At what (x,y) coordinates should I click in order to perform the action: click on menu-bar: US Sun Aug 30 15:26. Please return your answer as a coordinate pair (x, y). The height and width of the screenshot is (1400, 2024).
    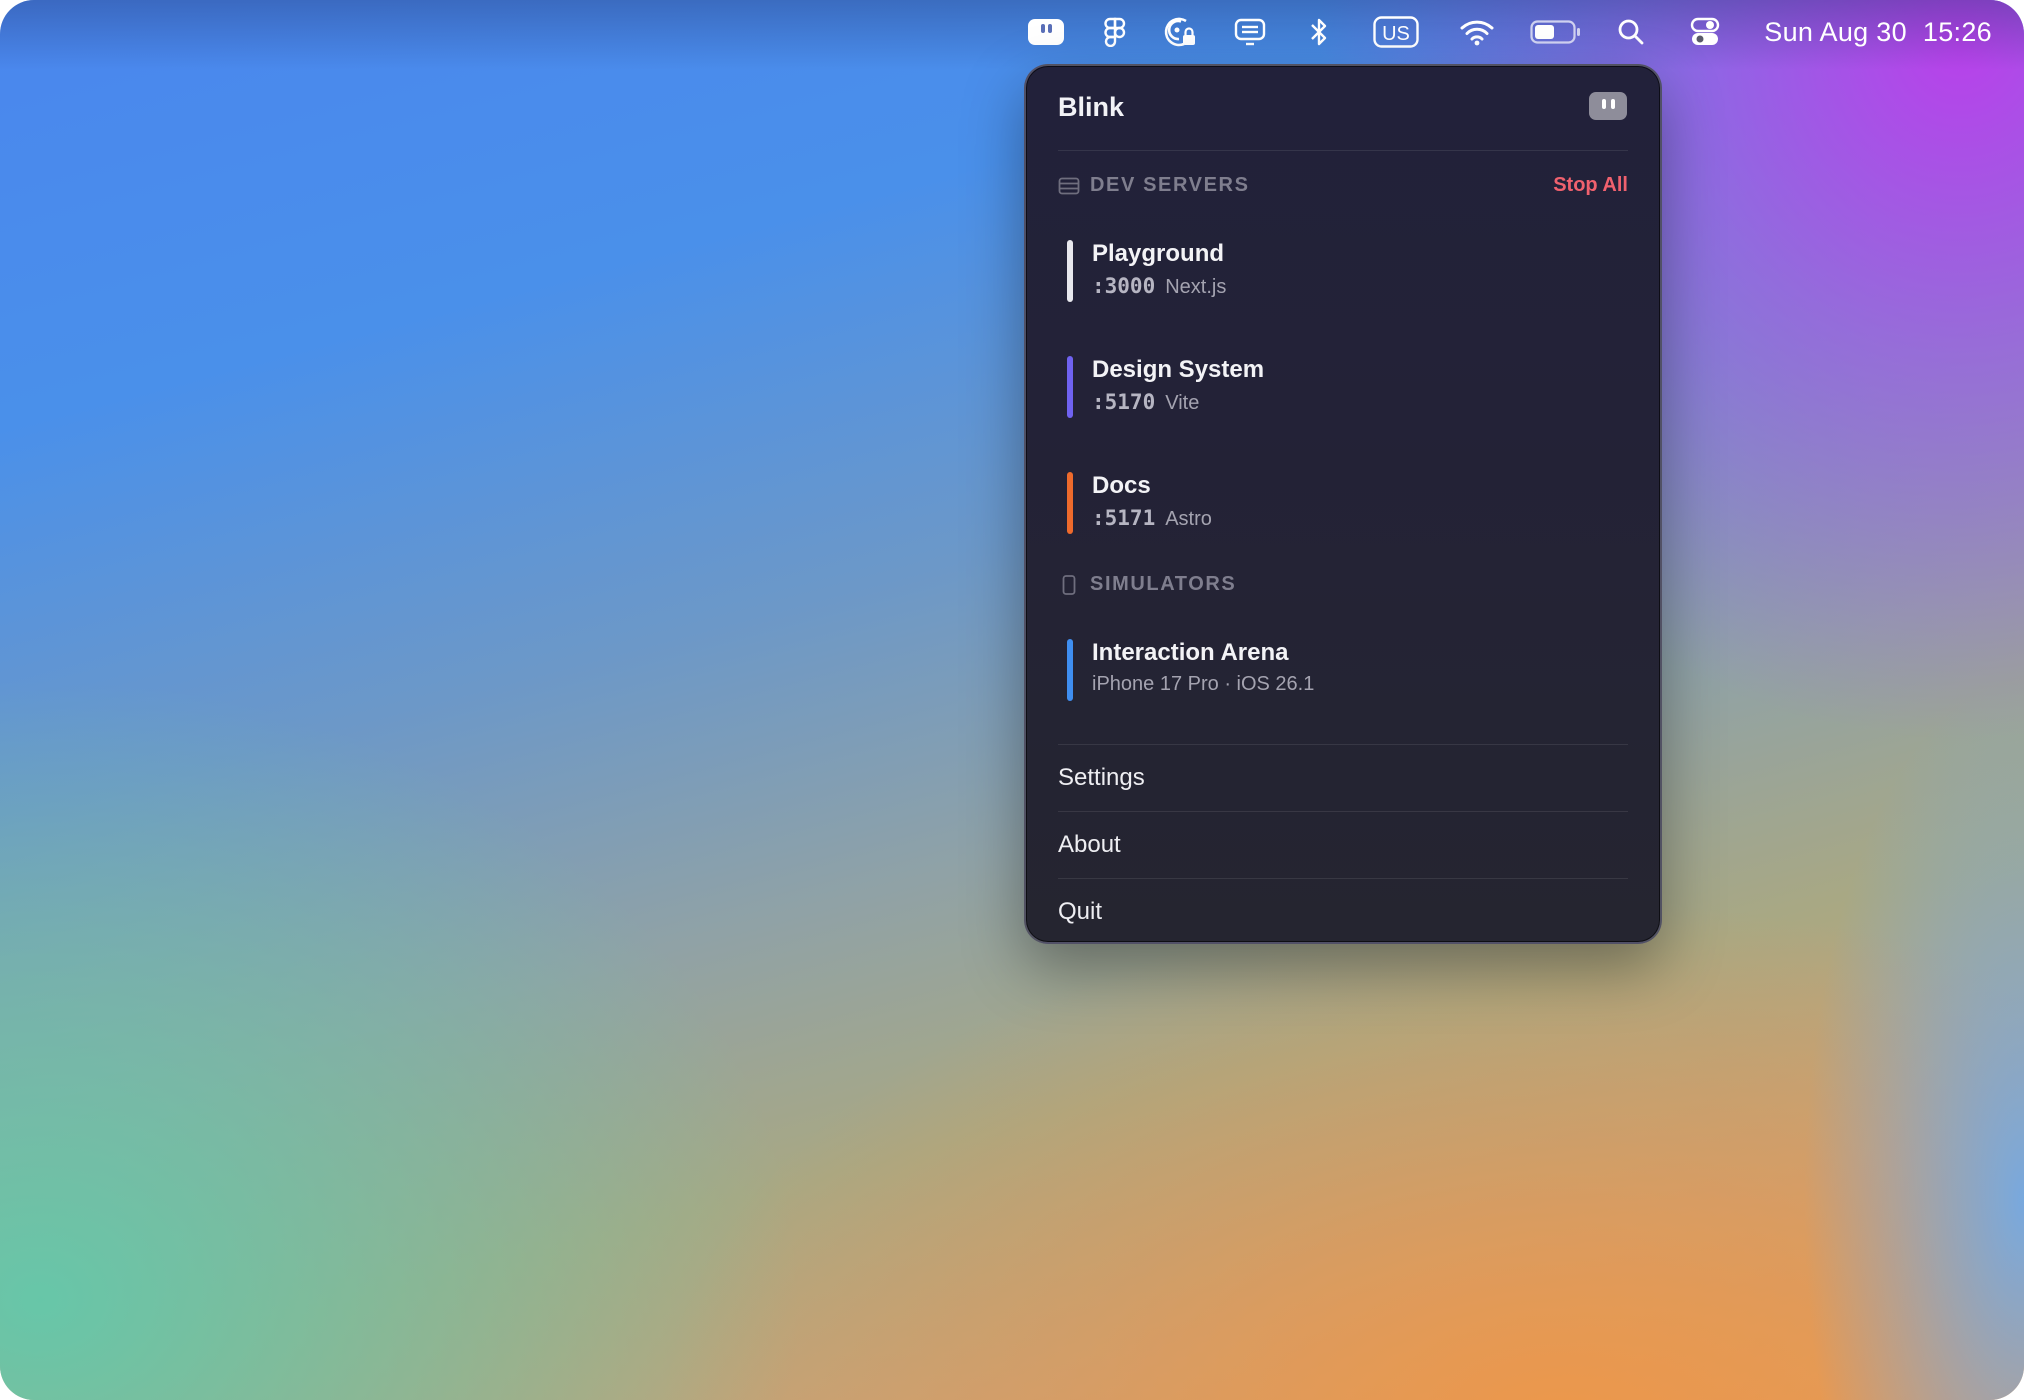
    Looking at the image, I should click on (1012, 32).